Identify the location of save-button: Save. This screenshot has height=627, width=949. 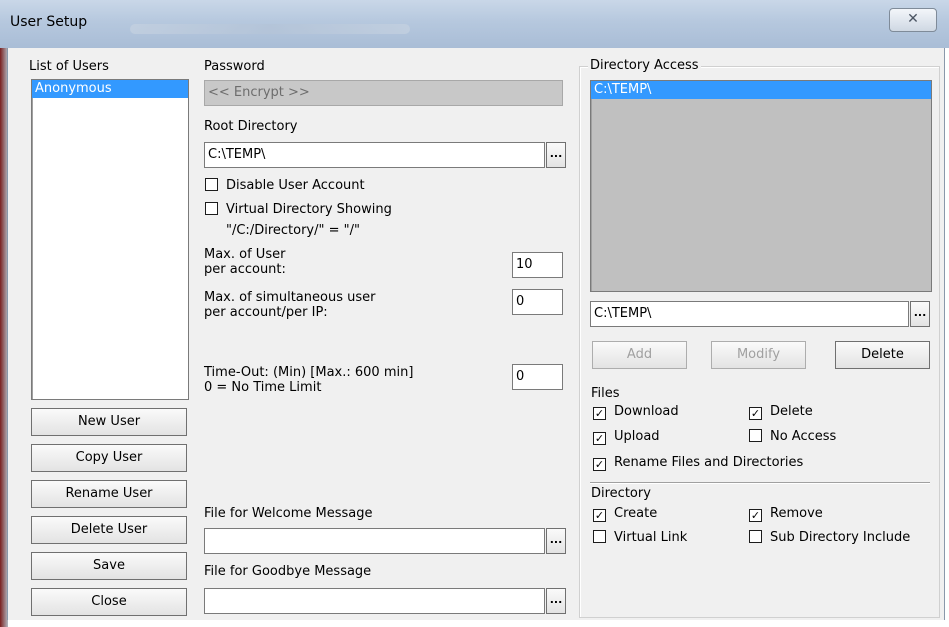
(109, 566).